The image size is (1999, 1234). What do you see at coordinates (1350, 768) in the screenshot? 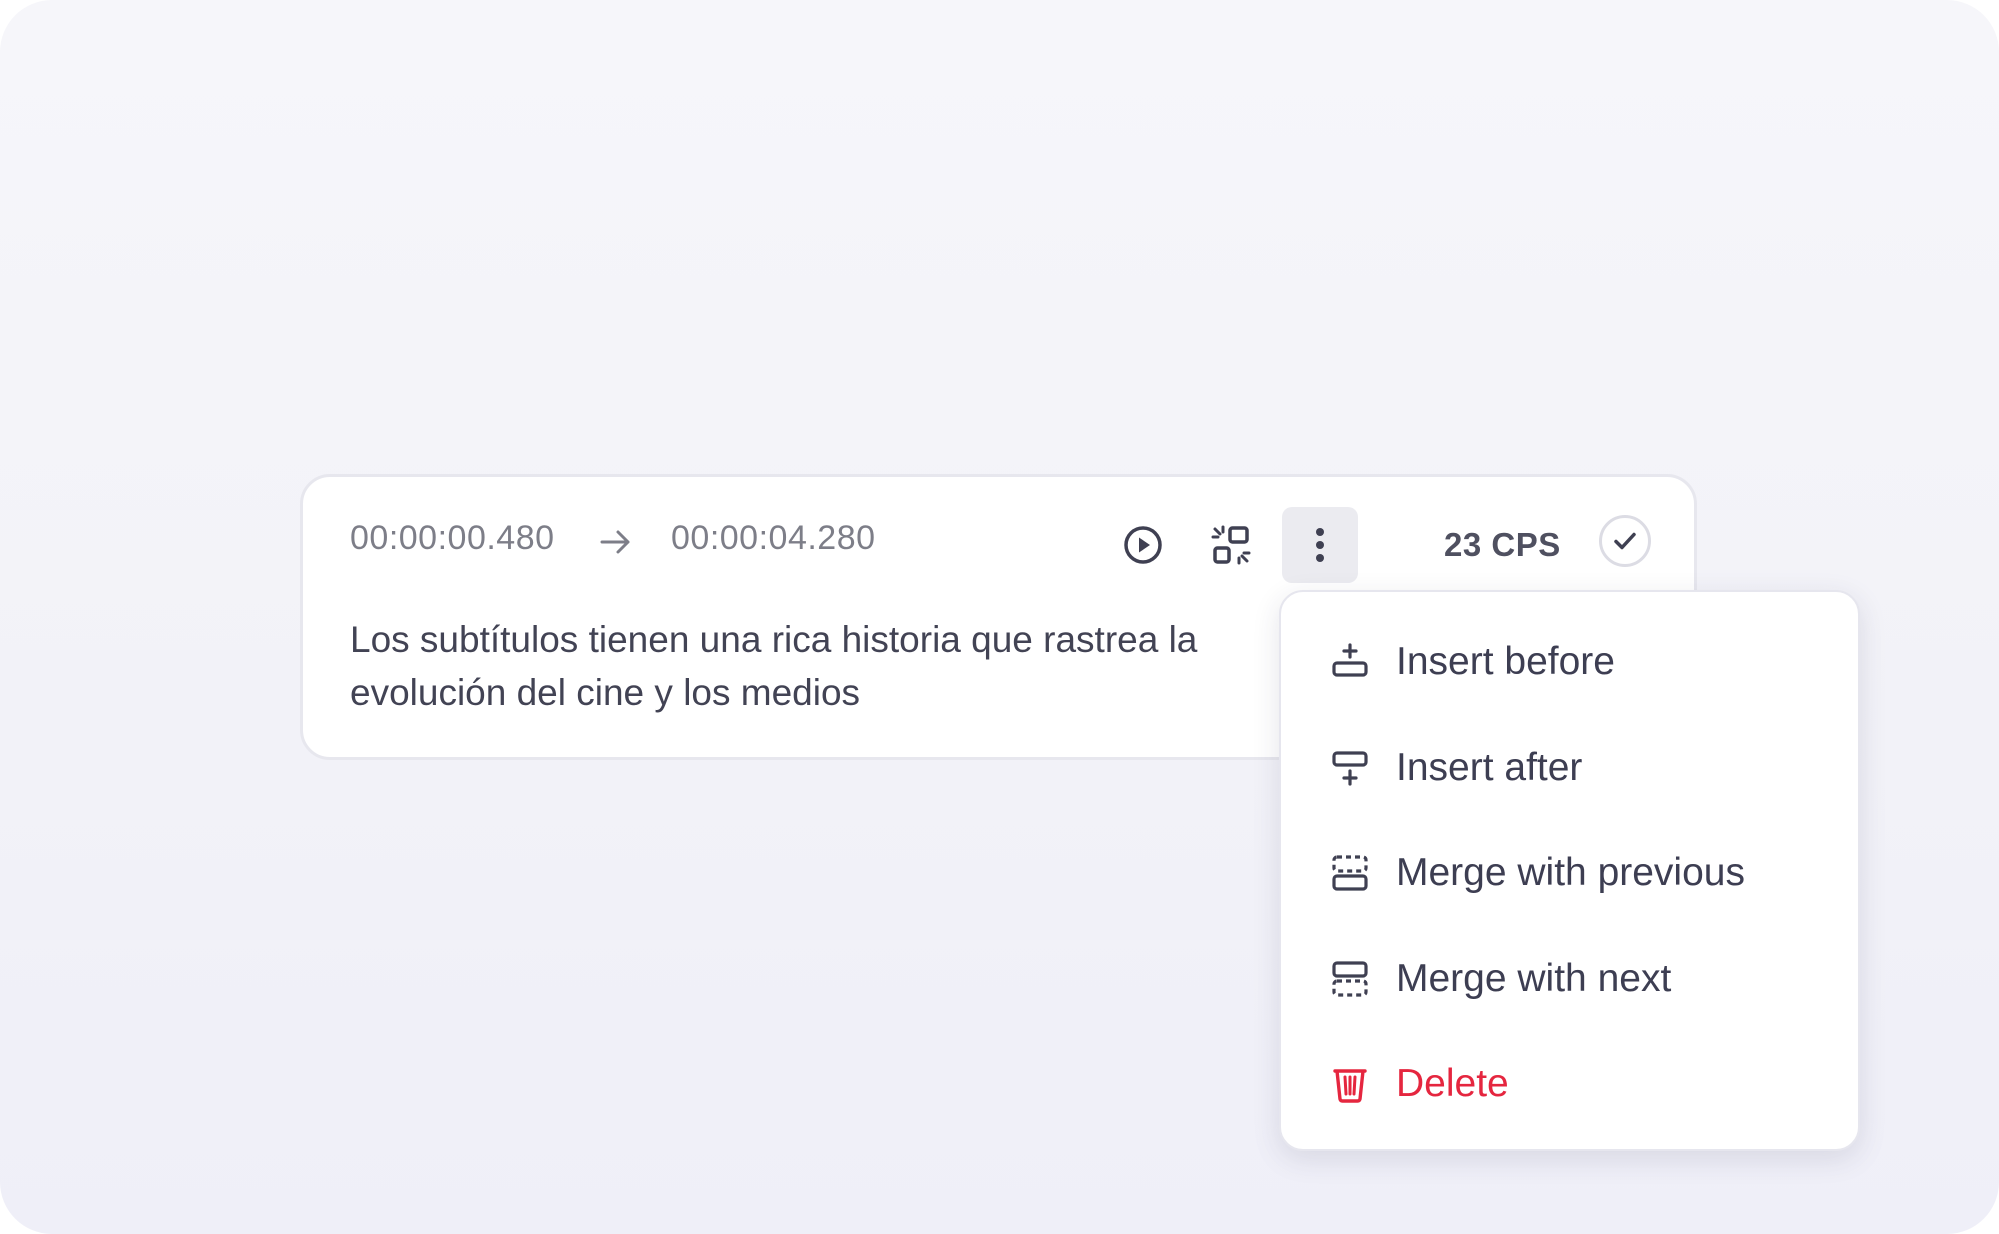
I see `insert-after-icon` at bounding box center [1350, 768].